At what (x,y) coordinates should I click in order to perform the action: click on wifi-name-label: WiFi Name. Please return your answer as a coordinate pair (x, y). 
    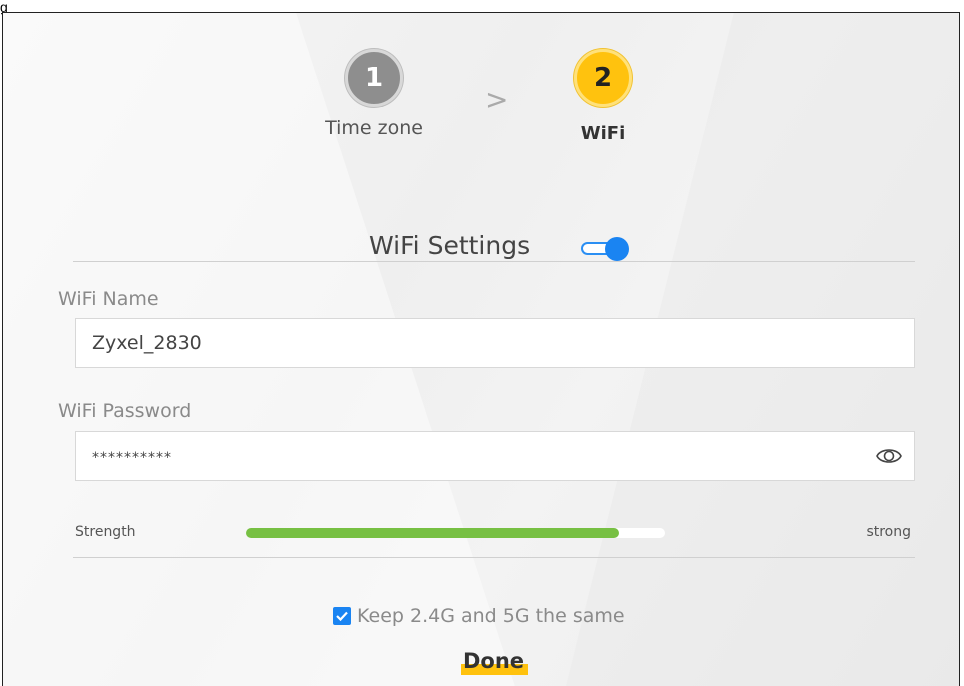
    Looking at the image, I should click on (108, 299).